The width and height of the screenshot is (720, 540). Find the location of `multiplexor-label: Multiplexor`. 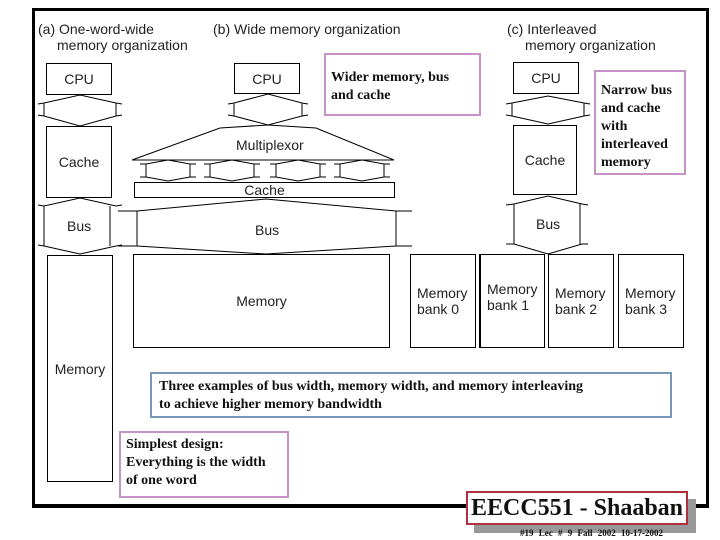

multiplexor-label: Multiplexor is located at coordinates (270, 145).